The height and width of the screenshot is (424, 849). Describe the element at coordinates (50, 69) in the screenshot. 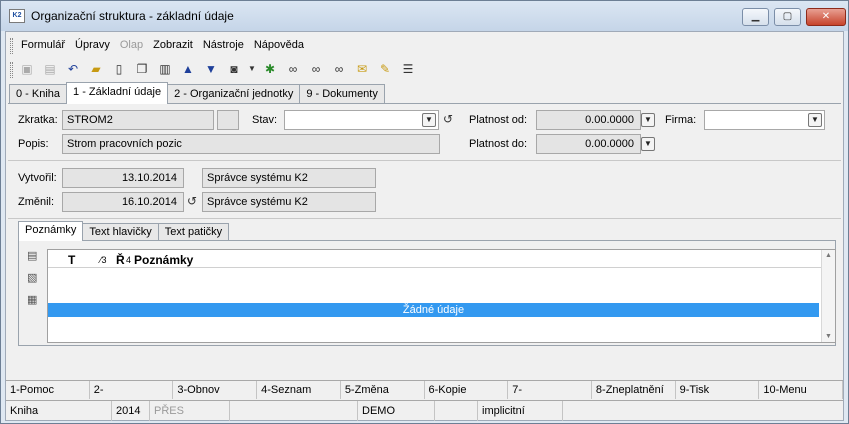

I see `save-close-icon: ▤` at that location.